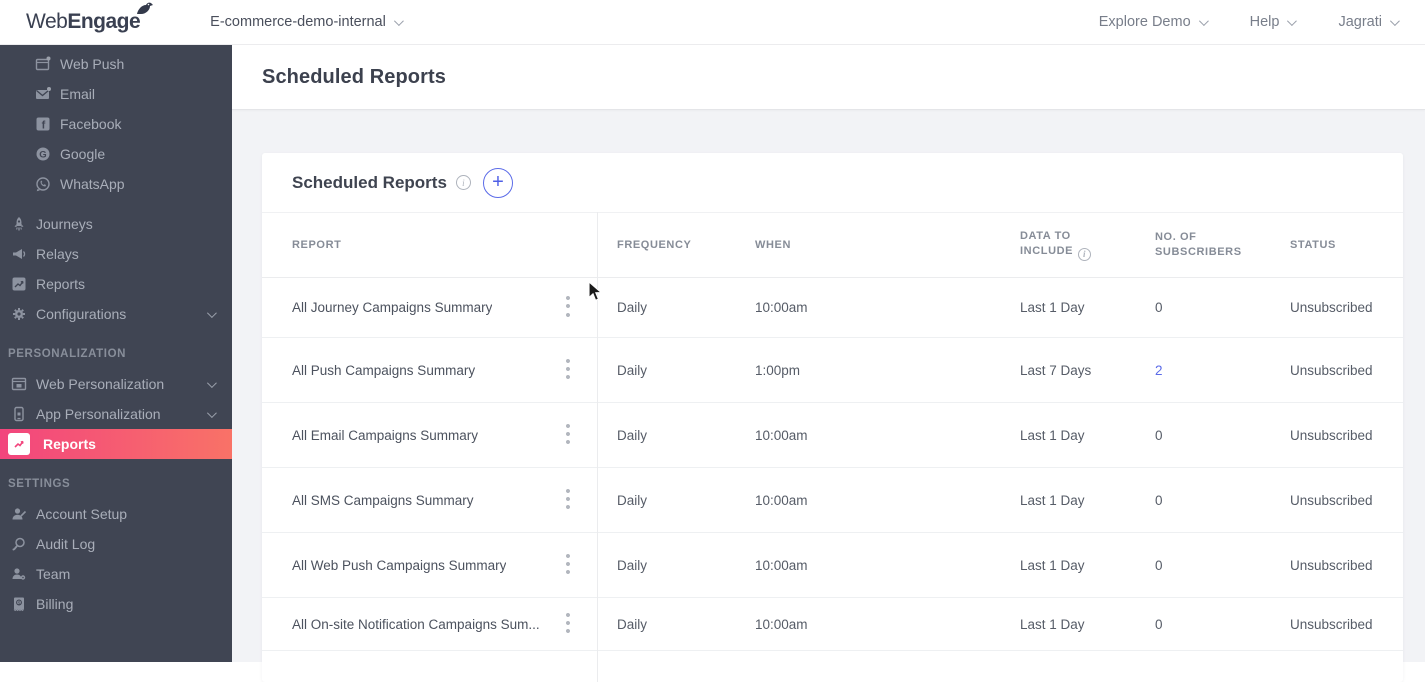  Describe the element at coordinates (42, 64) in the screenshot. I see `web-push-icon` at that location.